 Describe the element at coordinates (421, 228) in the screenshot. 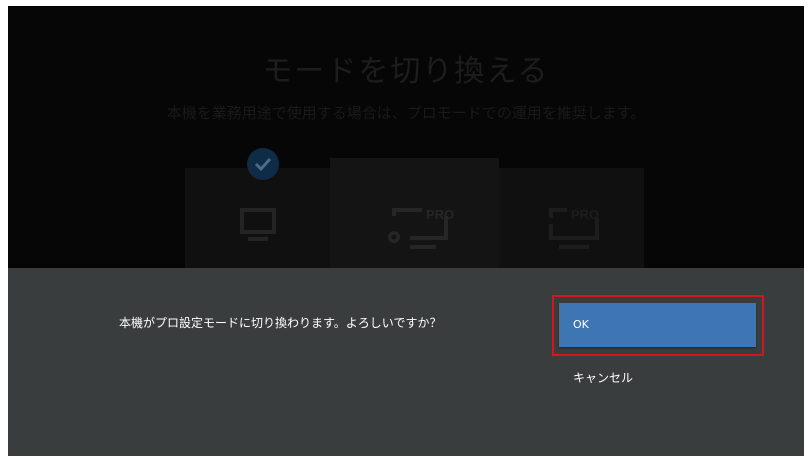

I see `pro-settings-display-icon: PRO` at that location.